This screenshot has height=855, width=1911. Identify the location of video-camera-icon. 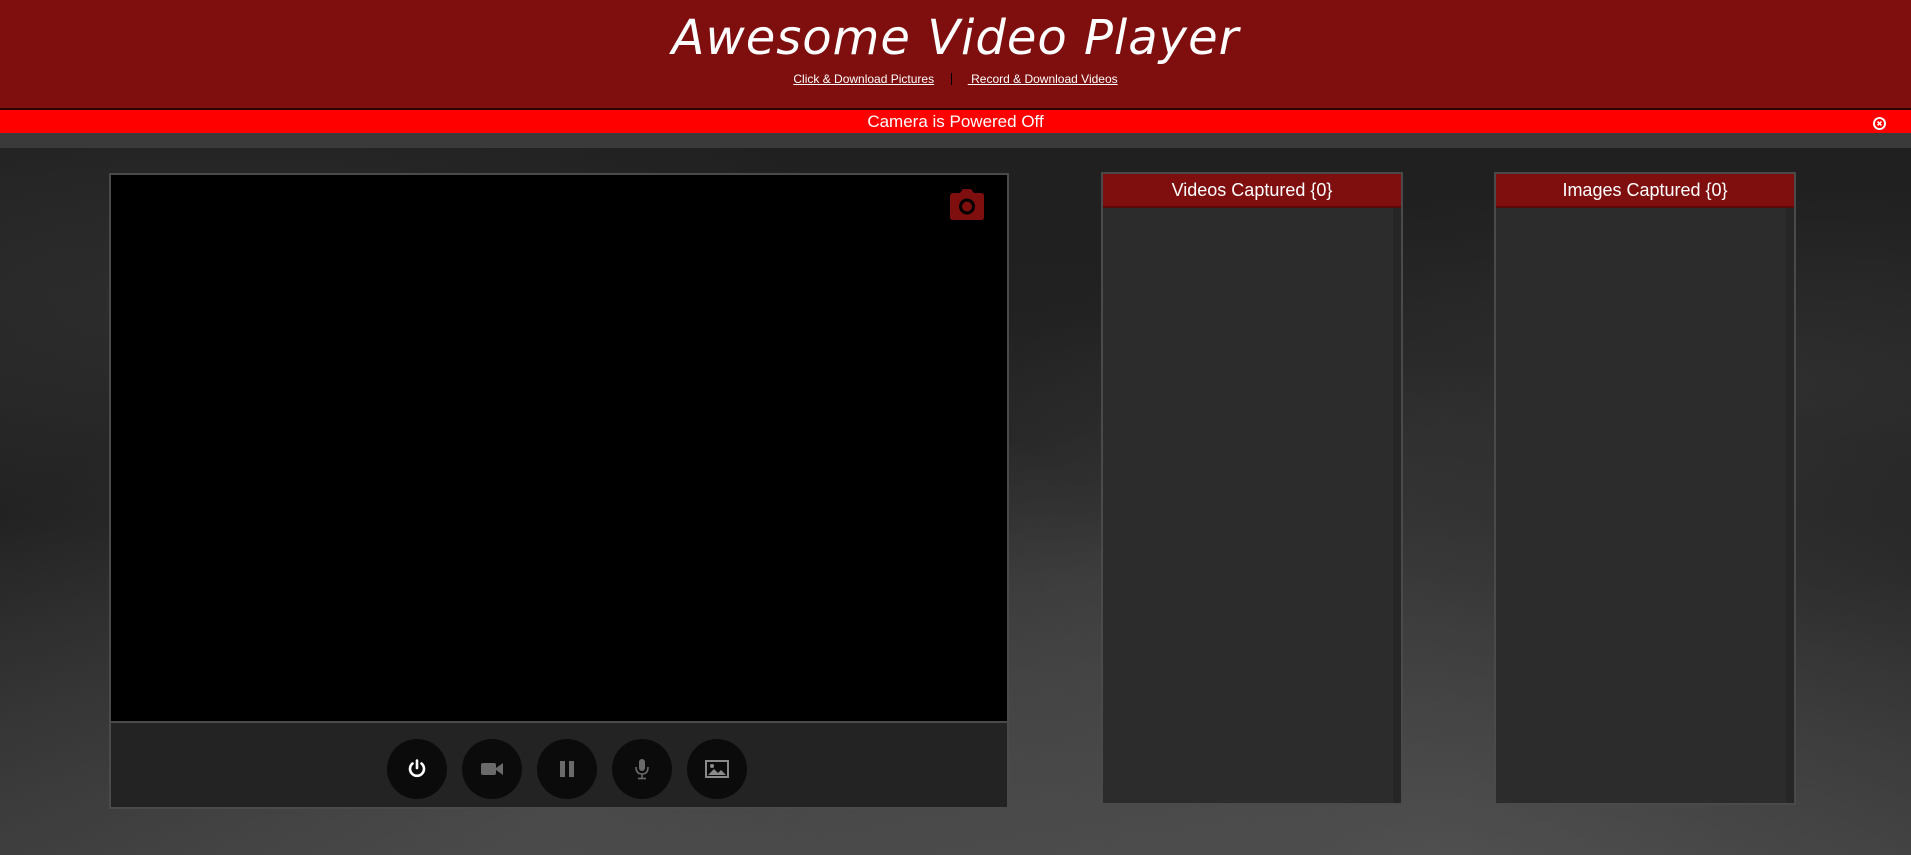
(492, 769).